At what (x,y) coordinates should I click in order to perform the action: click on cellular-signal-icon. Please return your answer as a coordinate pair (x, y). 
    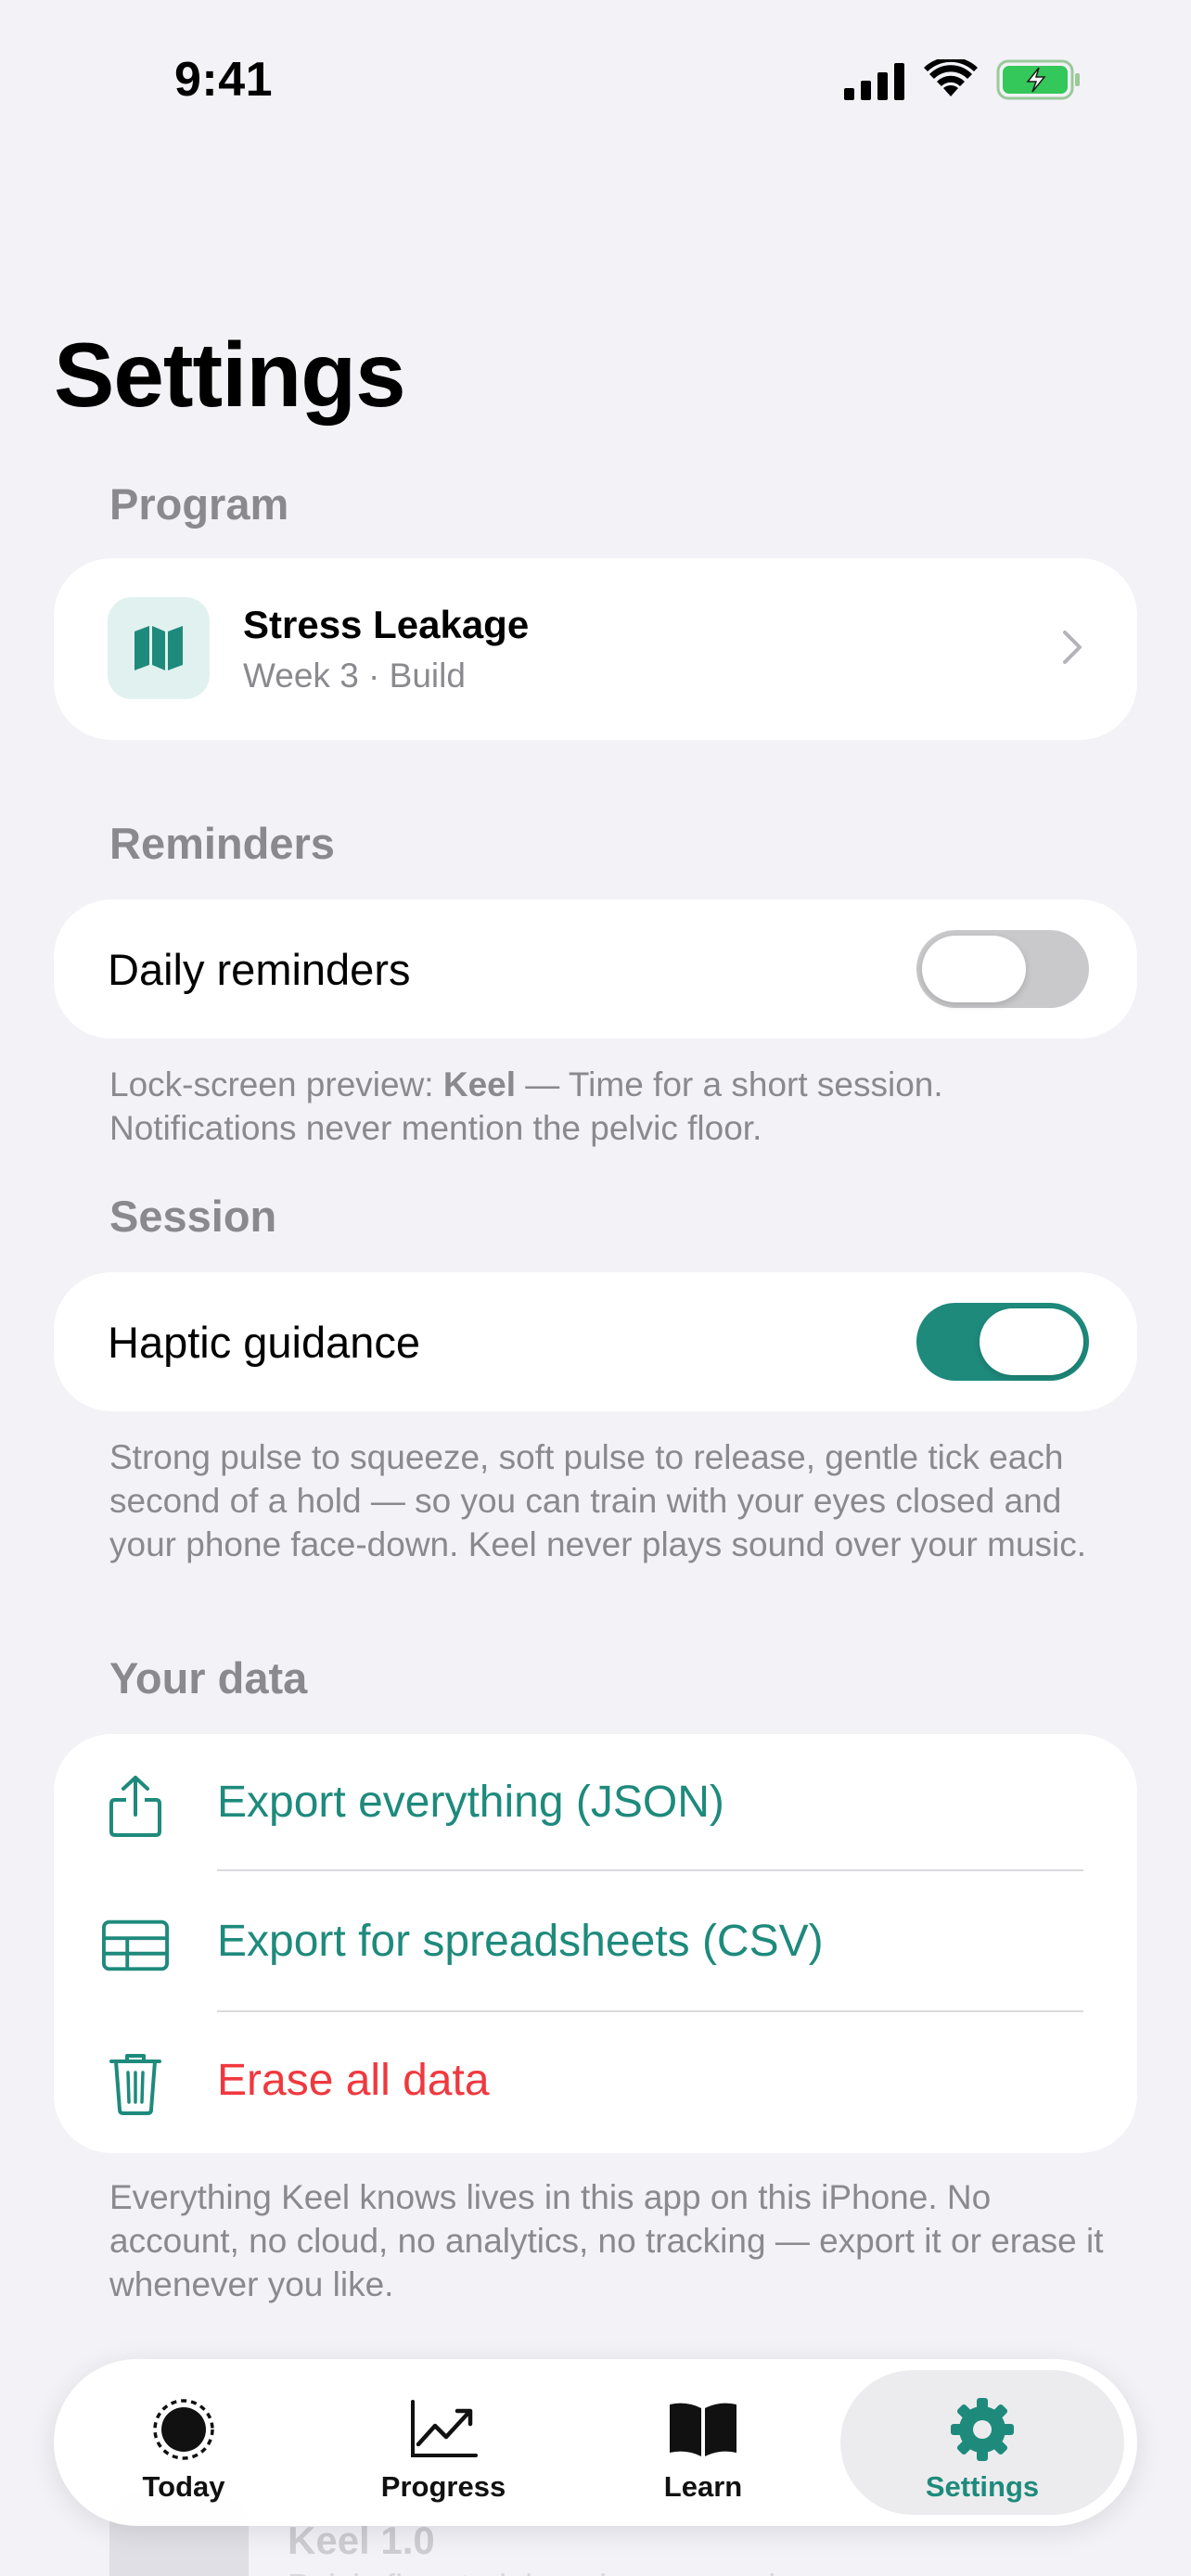
    Looking at the image, I should click on (874, 81).